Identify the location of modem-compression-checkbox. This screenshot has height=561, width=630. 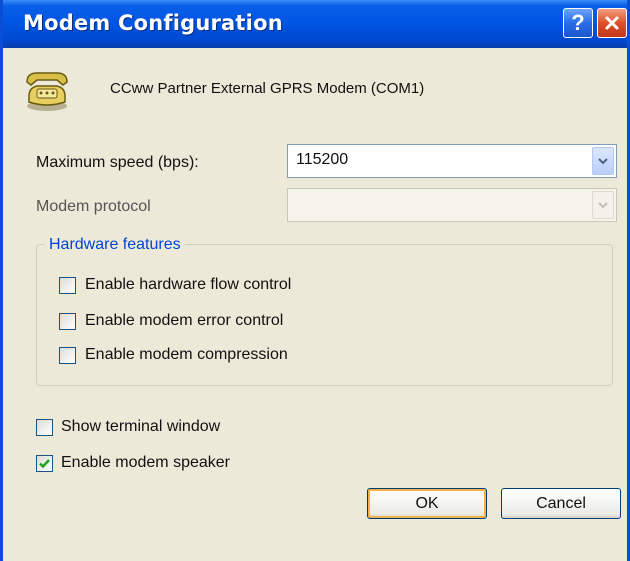
(67, 355).